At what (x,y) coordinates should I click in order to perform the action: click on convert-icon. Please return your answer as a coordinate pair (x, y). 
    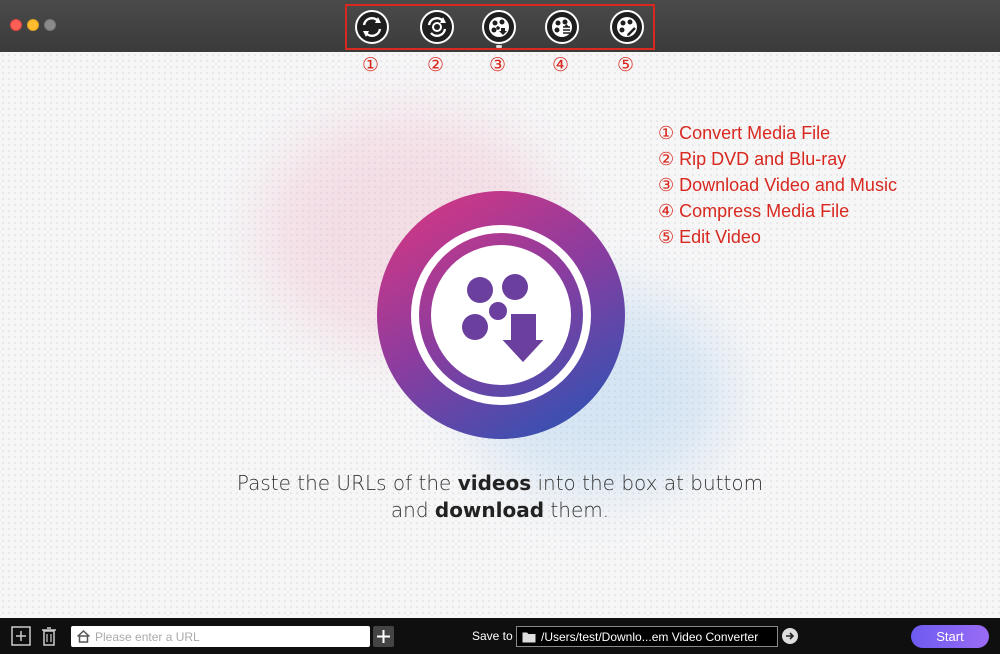
    Looking at the image, I should click on (372, 27).